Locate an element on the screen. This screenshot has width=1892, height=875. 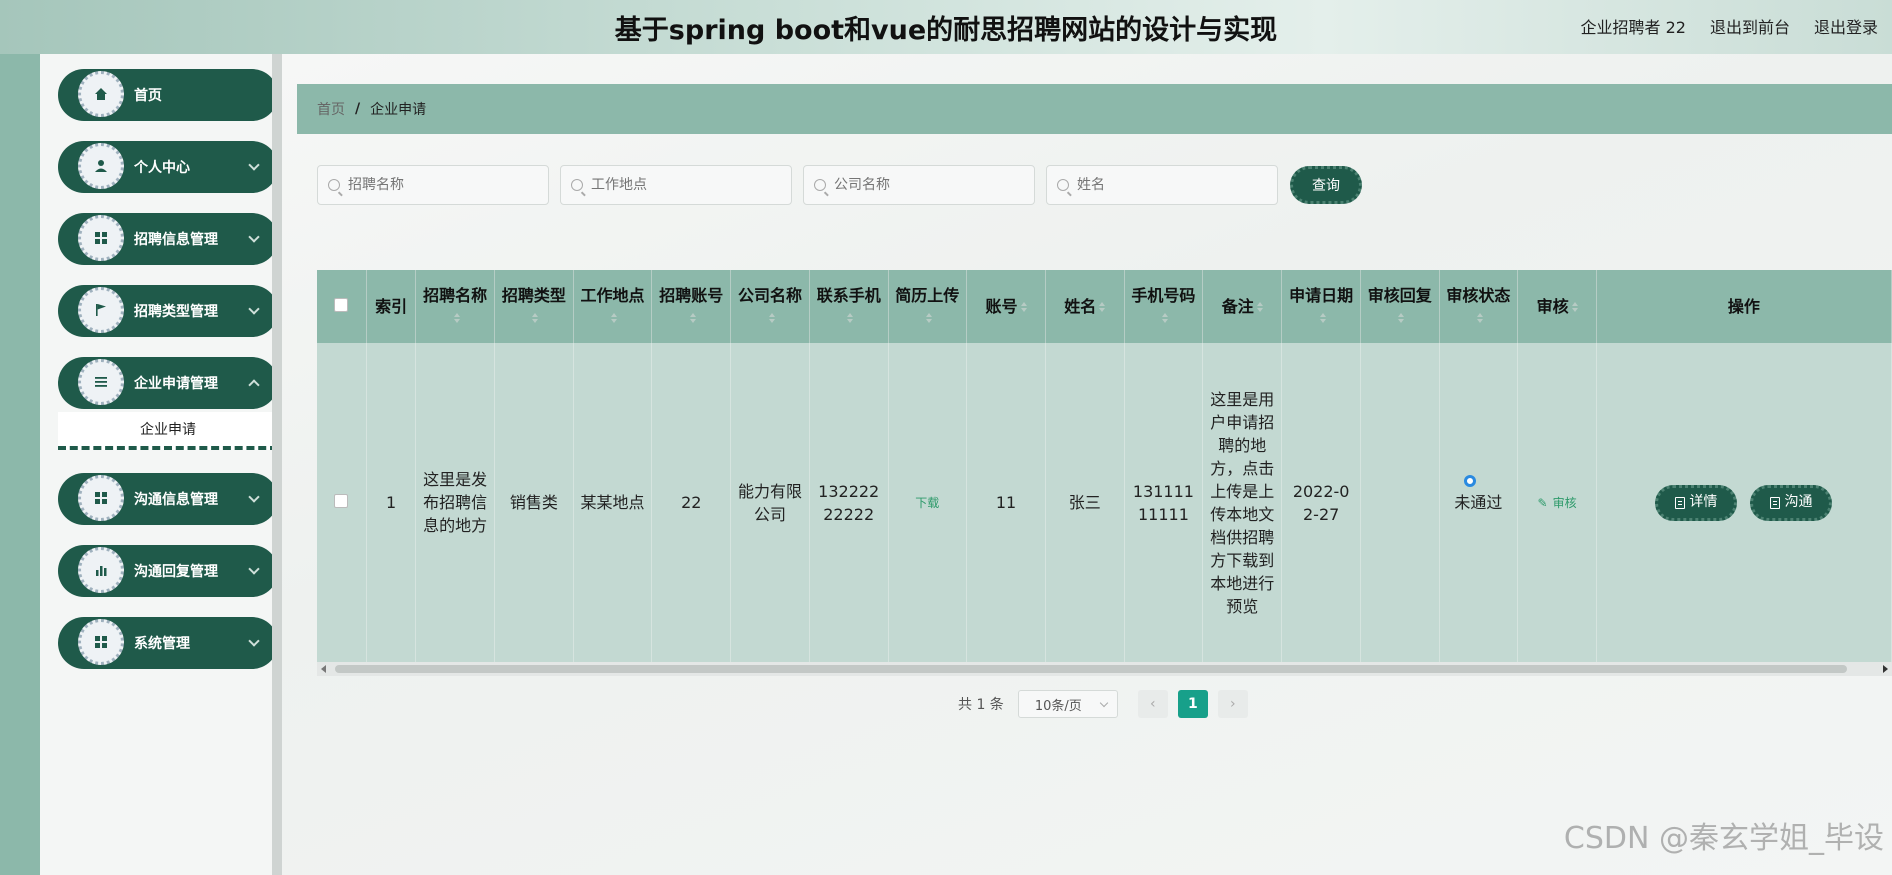
company-search-field is located at coordinates (919, 185).